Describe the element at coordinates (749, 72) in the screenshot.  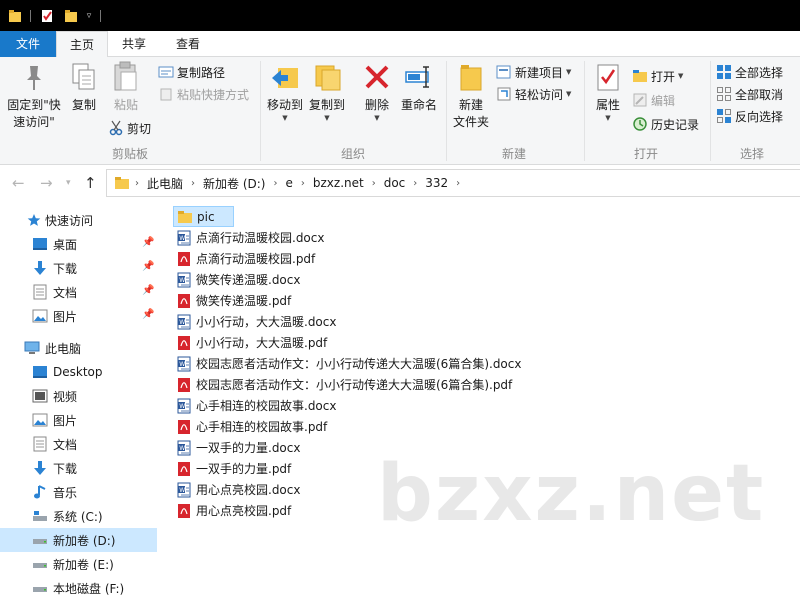
I see `select-all-button: 全部选择` at that location.